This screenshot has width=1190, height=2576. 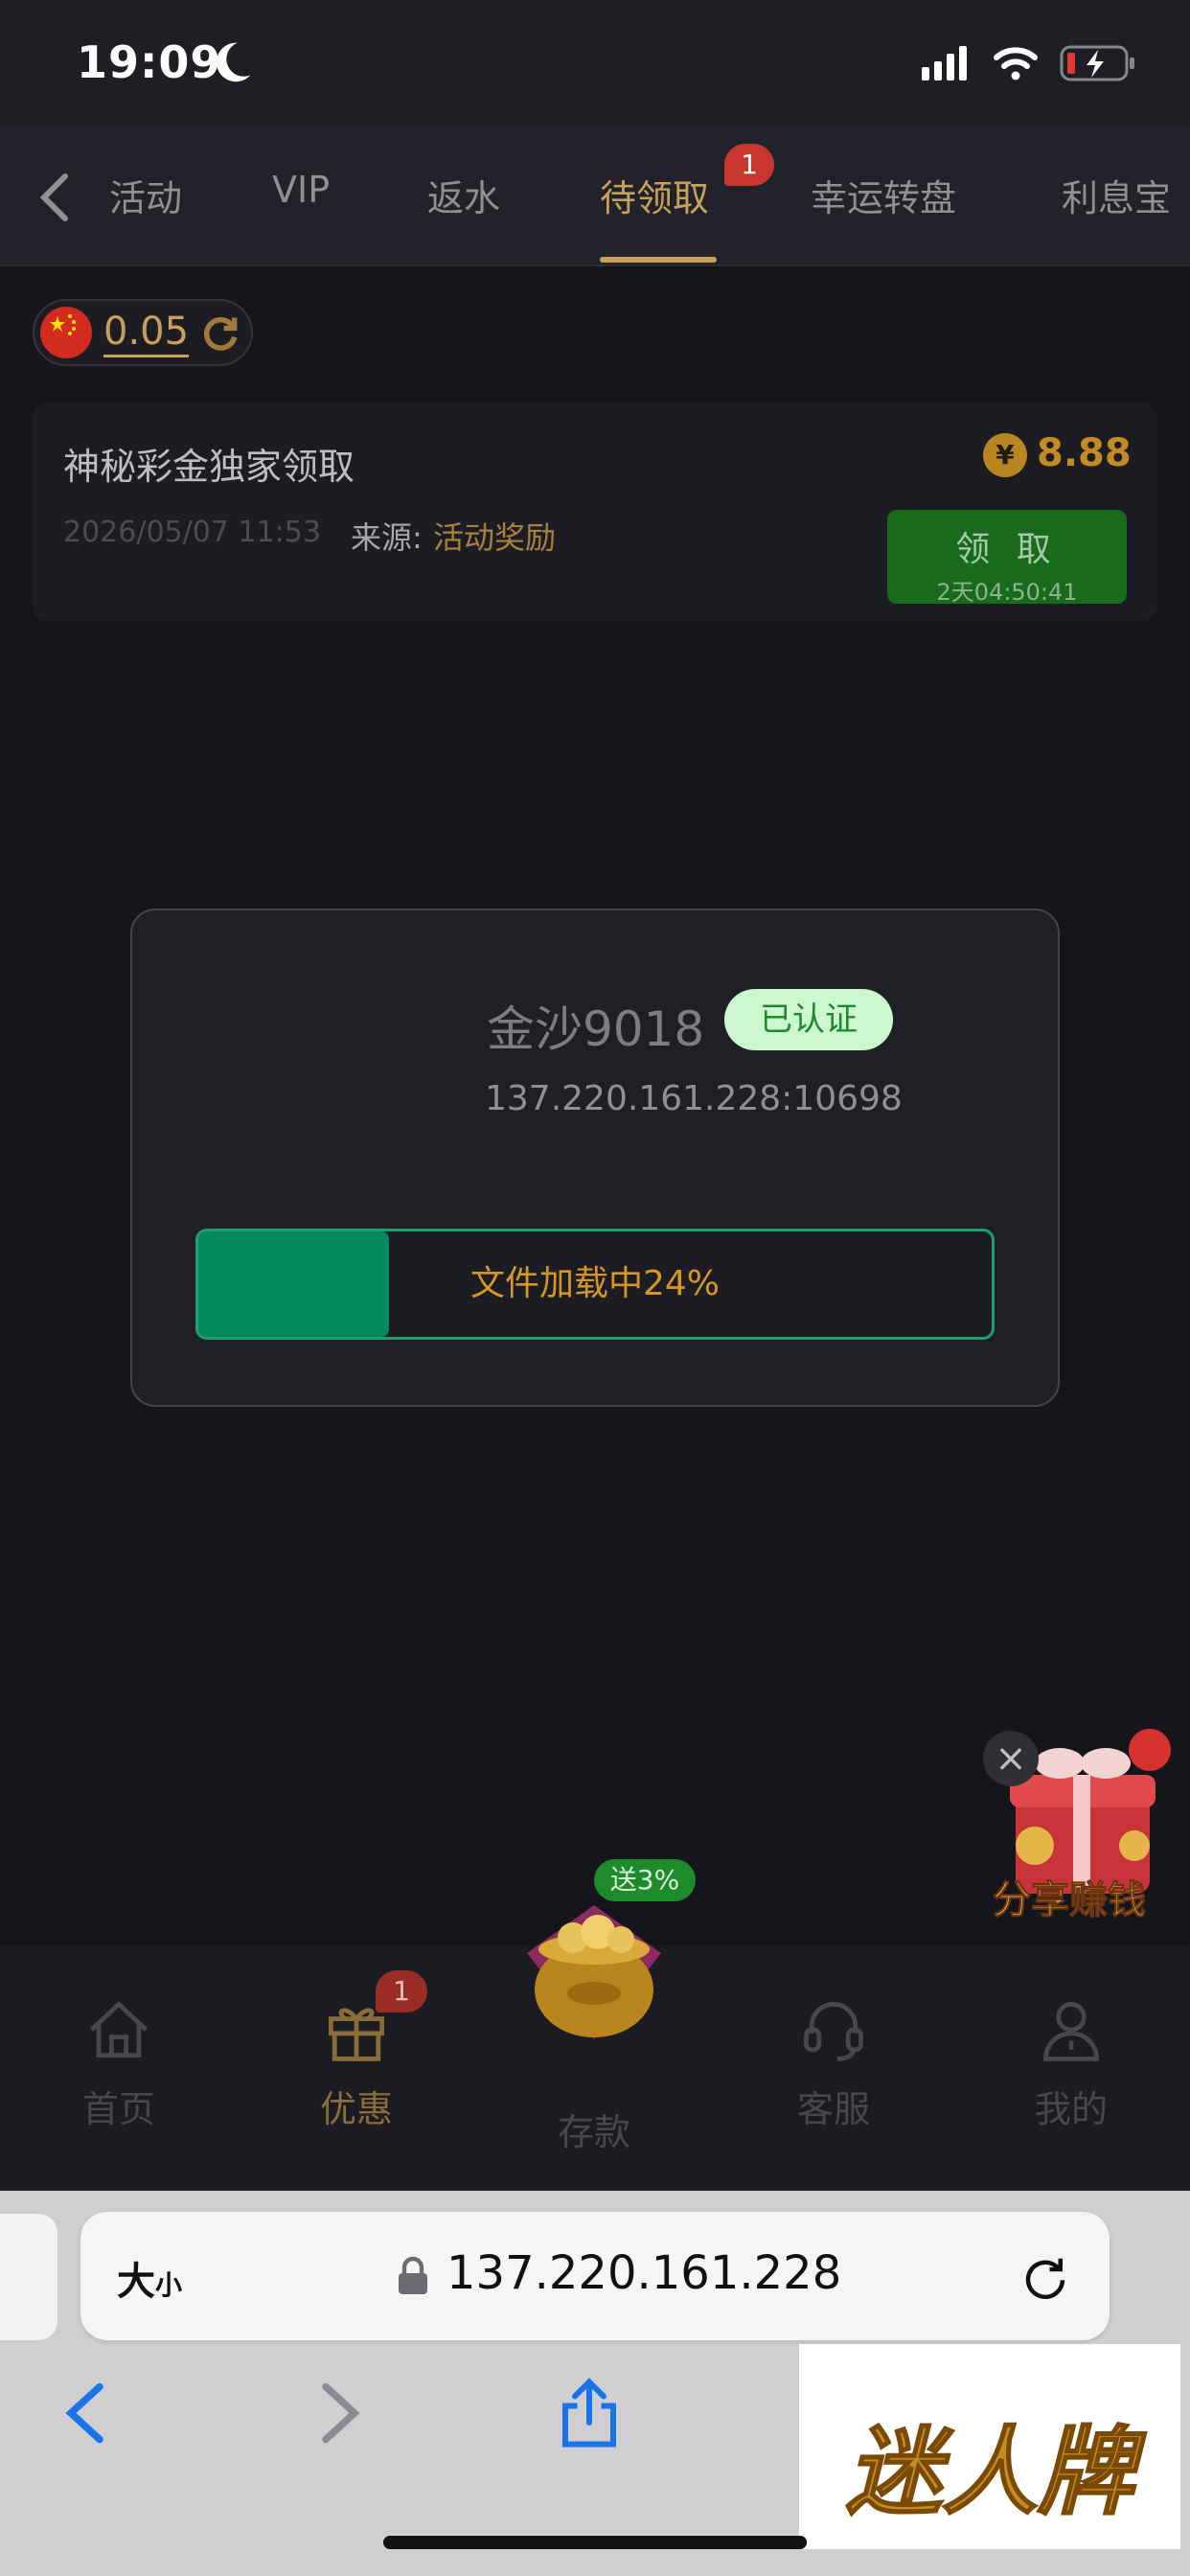 I want to click on pending-claim-badge: 1, so click(x=749, y=165).